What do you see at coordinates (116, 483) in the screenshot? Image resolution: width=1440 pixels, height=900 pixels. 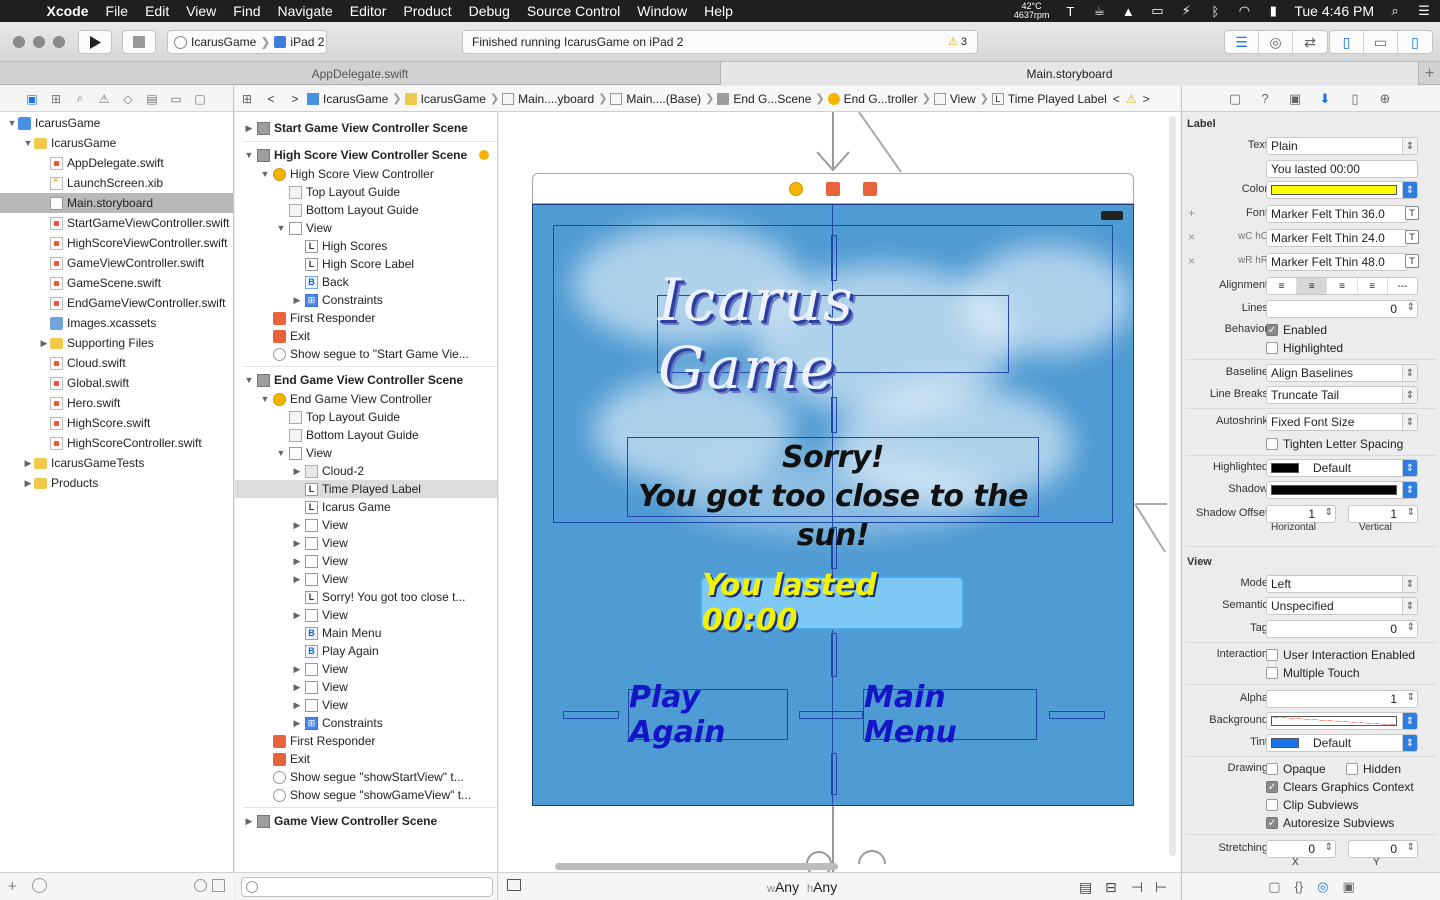 I see `navigator-item: ▶ Products` at bounding box center [116, 483].